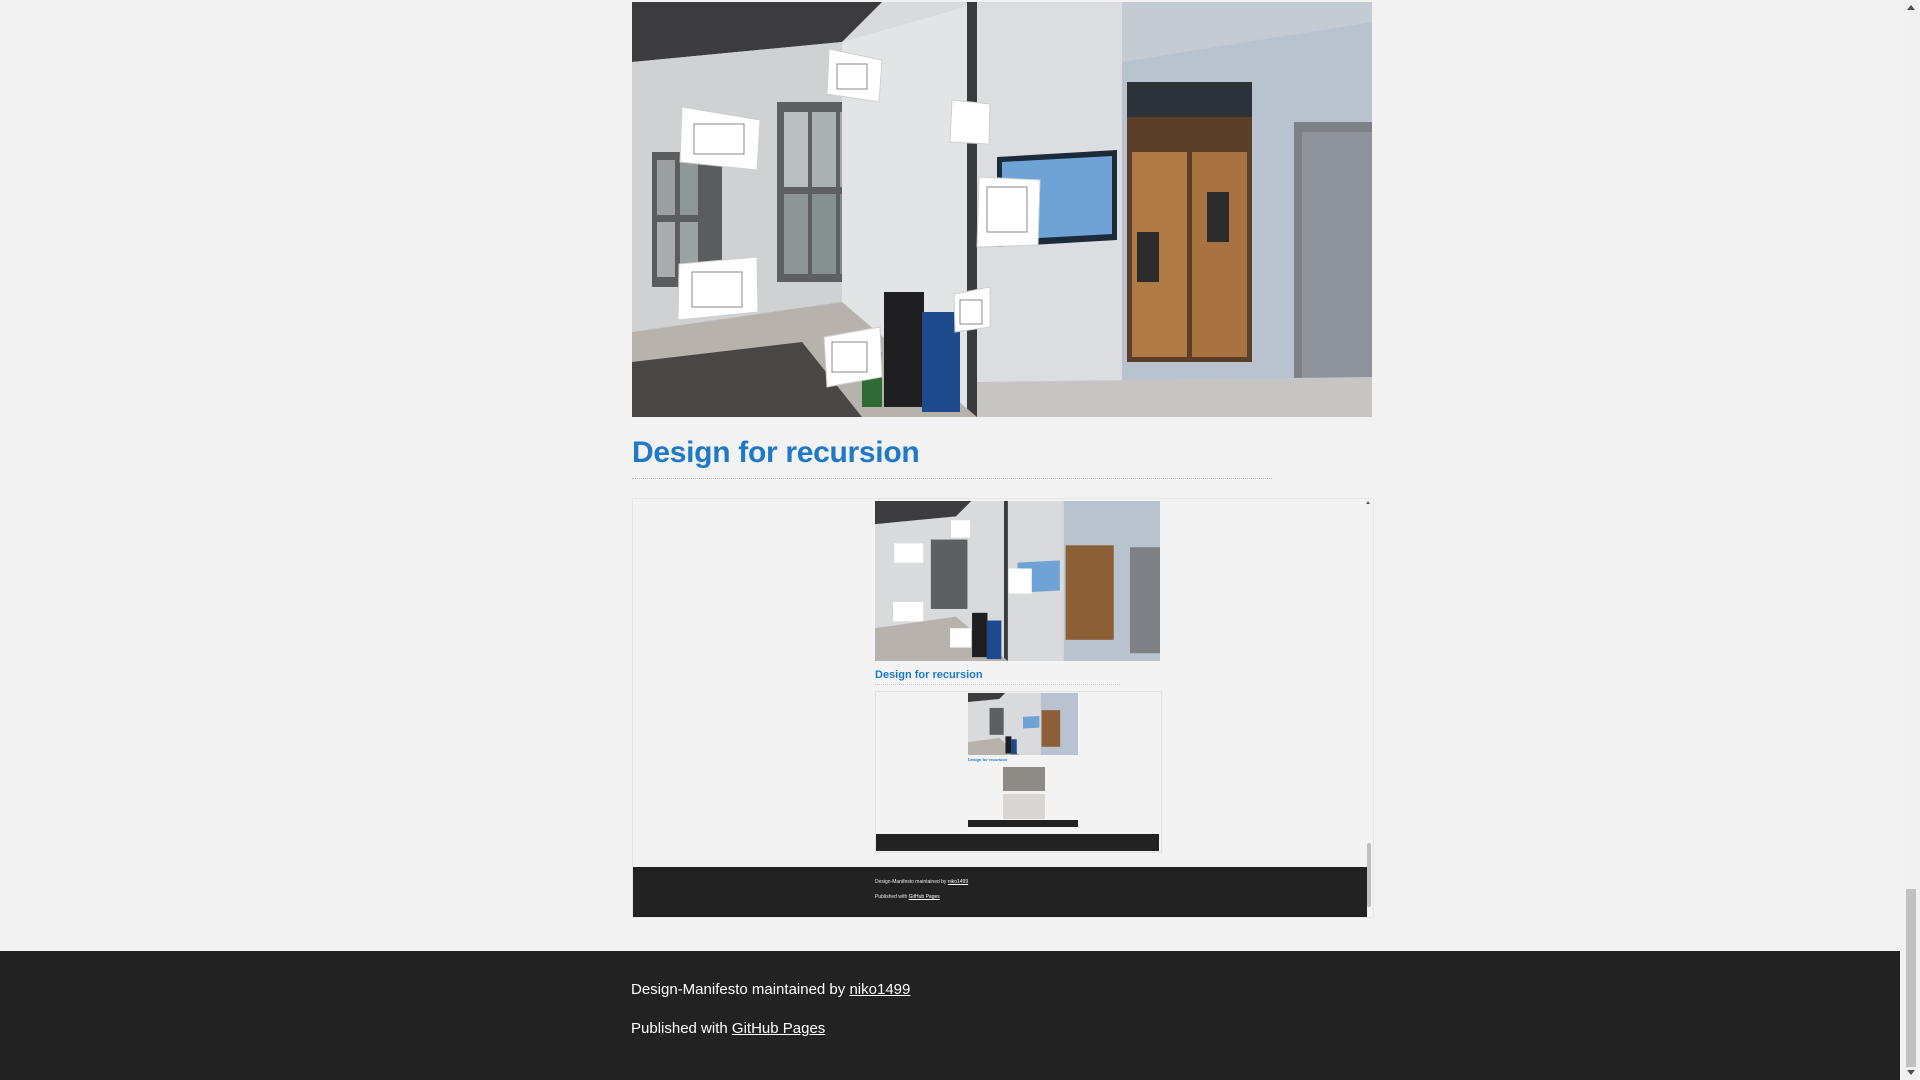 This screenshot has height=1080, width=1920. What do you see at coordinates (1911, 1072) in the screenshot?
I see `scroll-down-icon` at bounding box center [1911, 1072].